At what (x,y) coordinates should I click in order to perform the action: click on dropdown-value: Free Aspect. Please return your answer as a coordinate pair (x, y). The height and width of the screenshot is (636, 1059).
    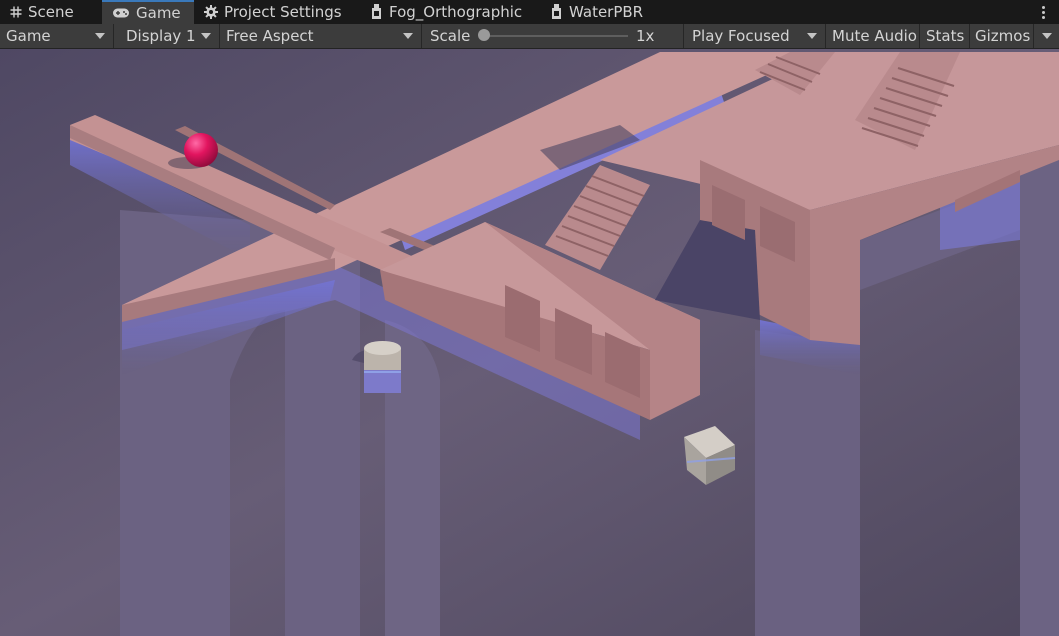
    Looking at the image, I should click on (270, 36).